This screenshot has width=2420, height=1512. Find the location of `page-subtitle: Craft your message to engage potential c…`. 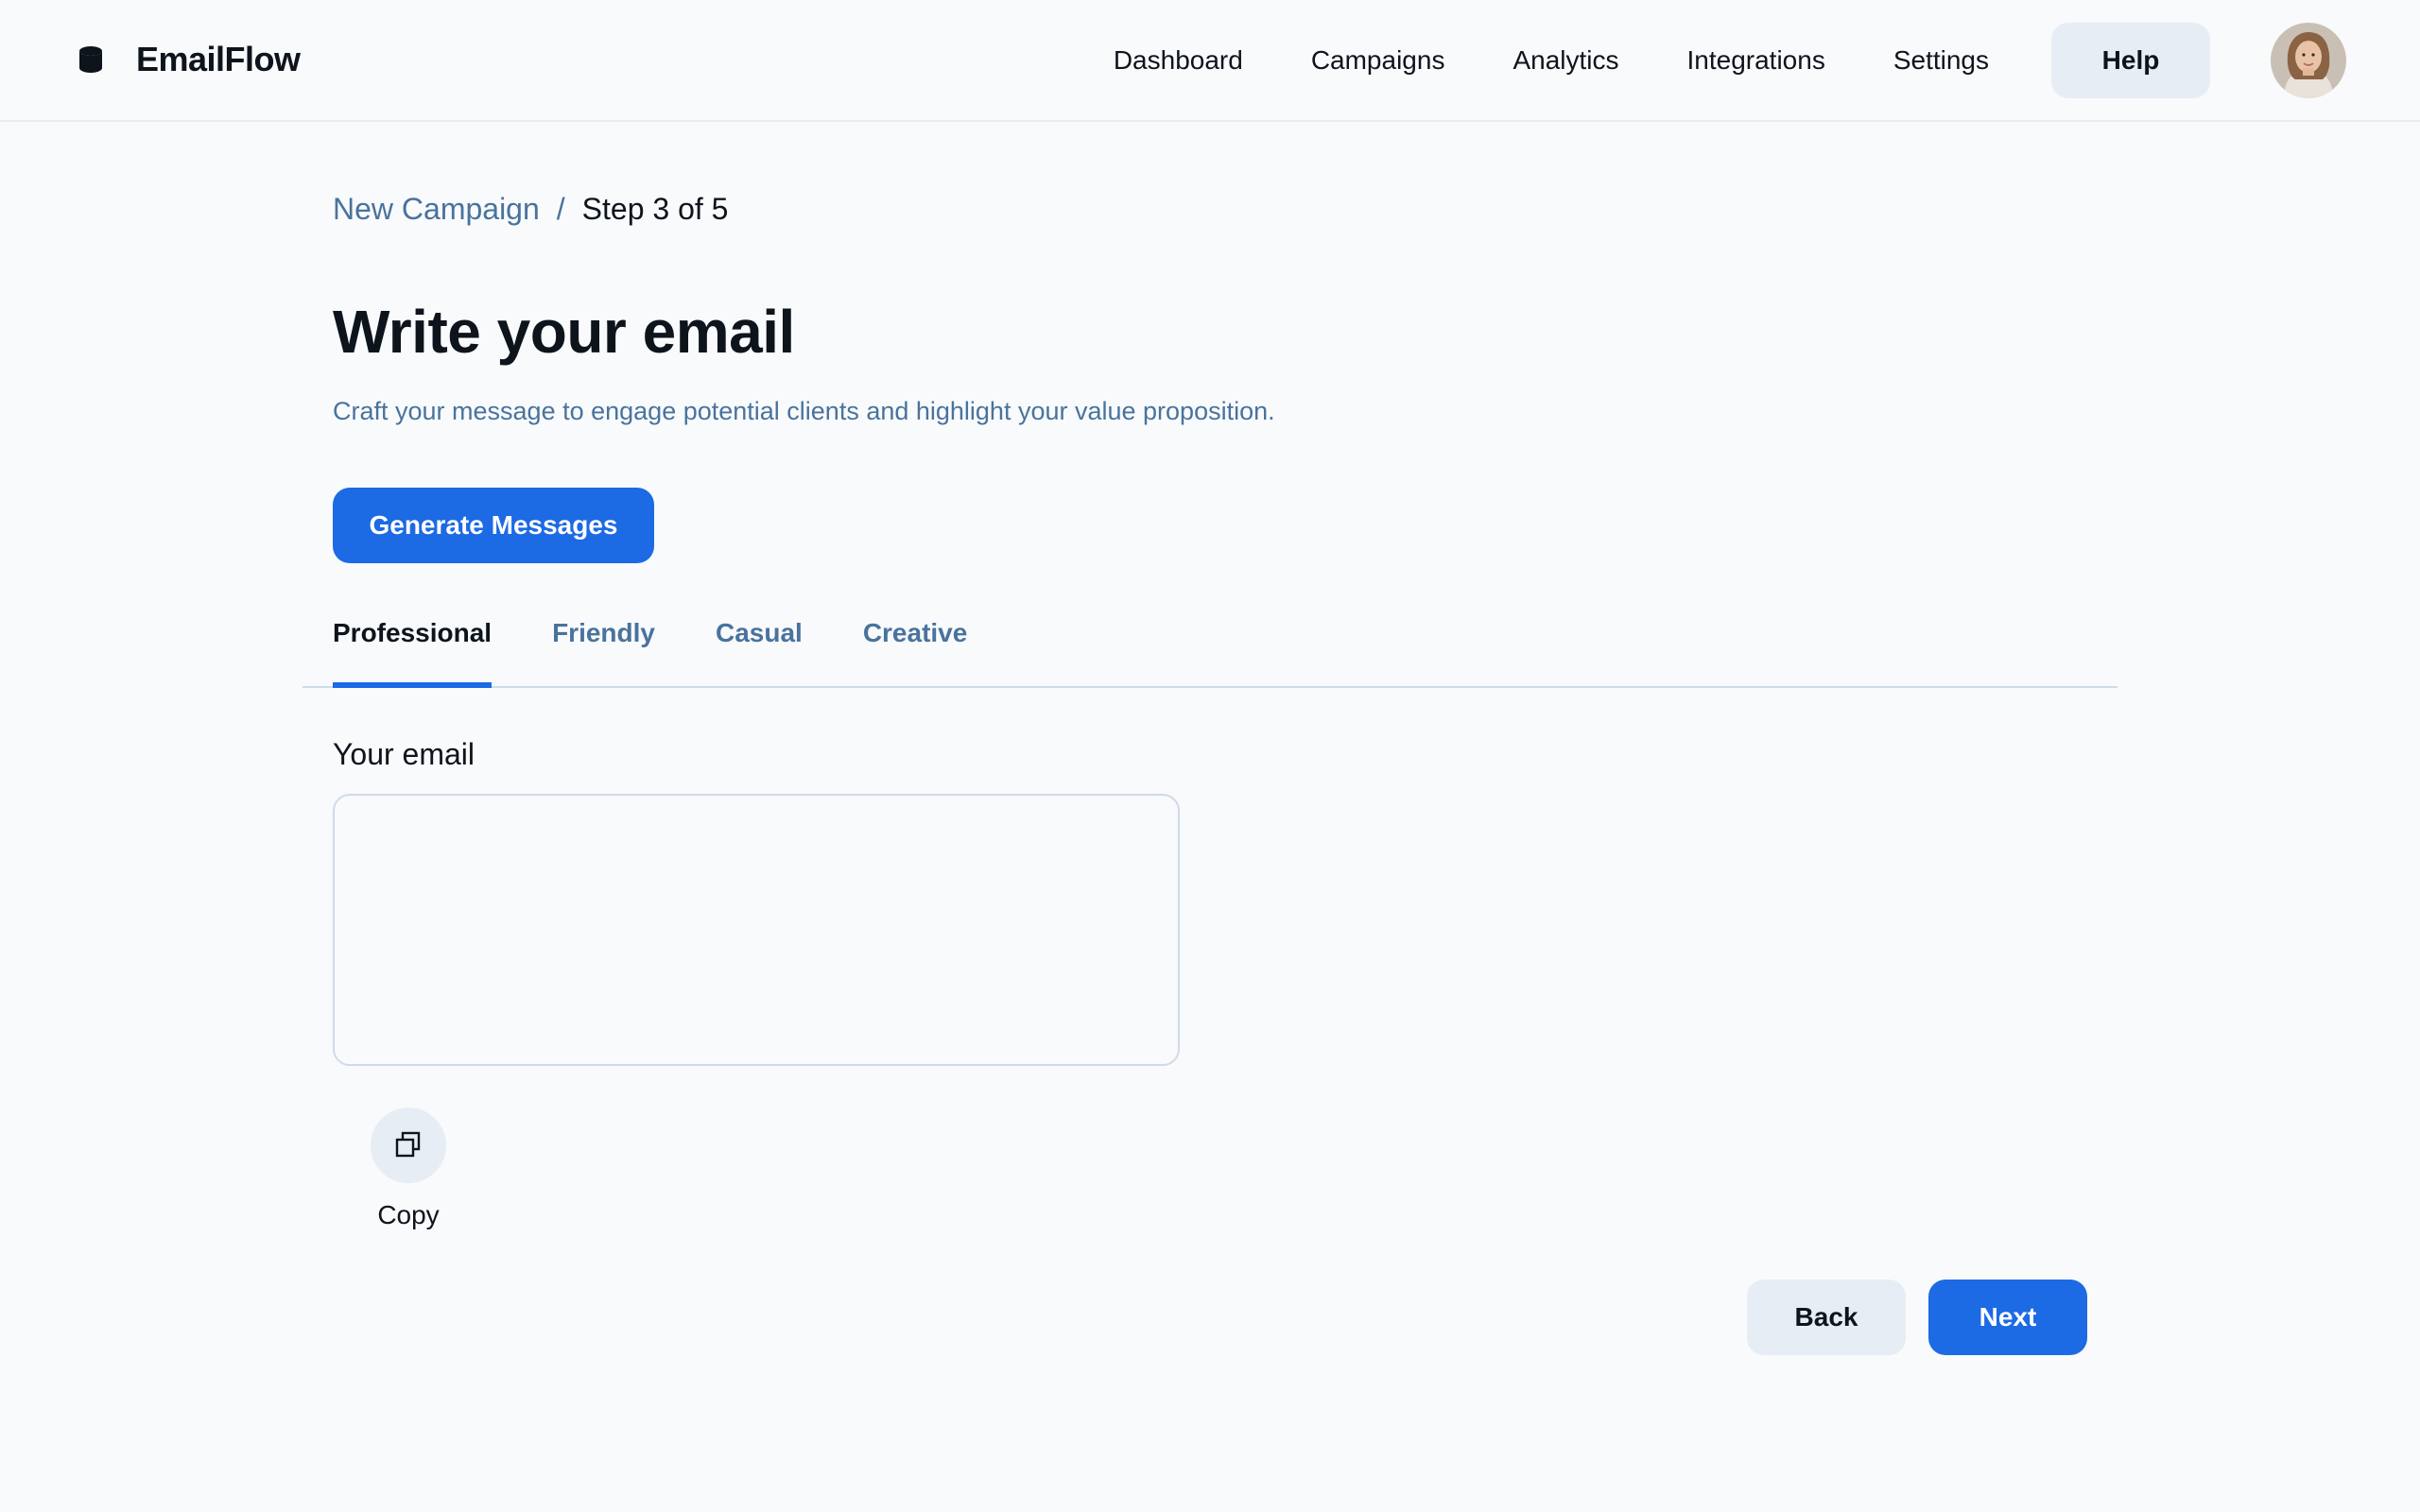

page-subtitle: Craft your message to engage potential c… is located at coordinates (804, 411).